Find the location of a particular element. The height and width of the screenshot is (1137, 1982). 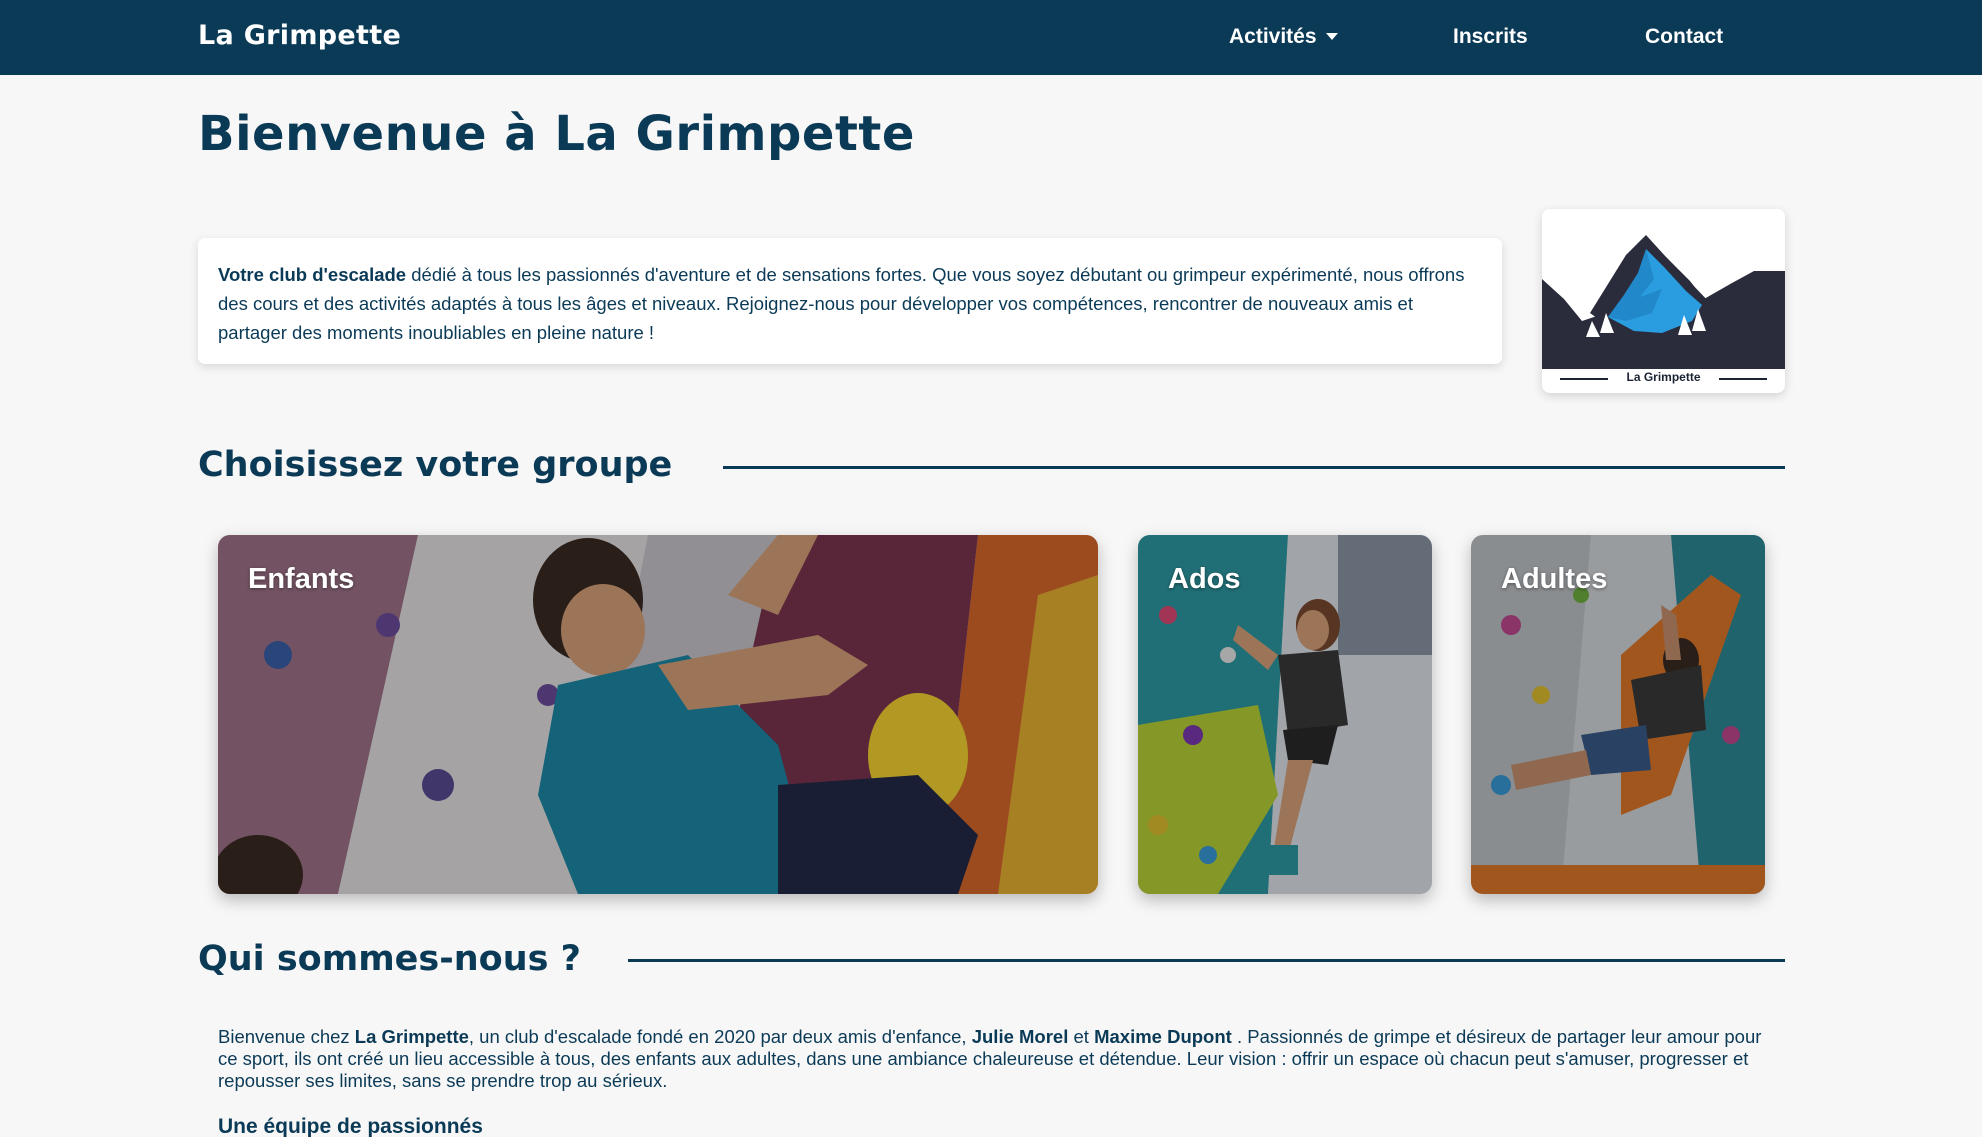

about-text-3: et is located at coordinates (1081, 1036).